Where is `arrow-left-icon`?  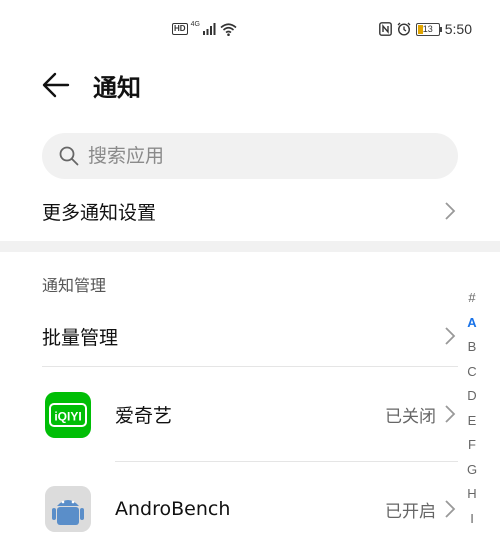
arrow-left-icon is located at coordinates (56, 85).